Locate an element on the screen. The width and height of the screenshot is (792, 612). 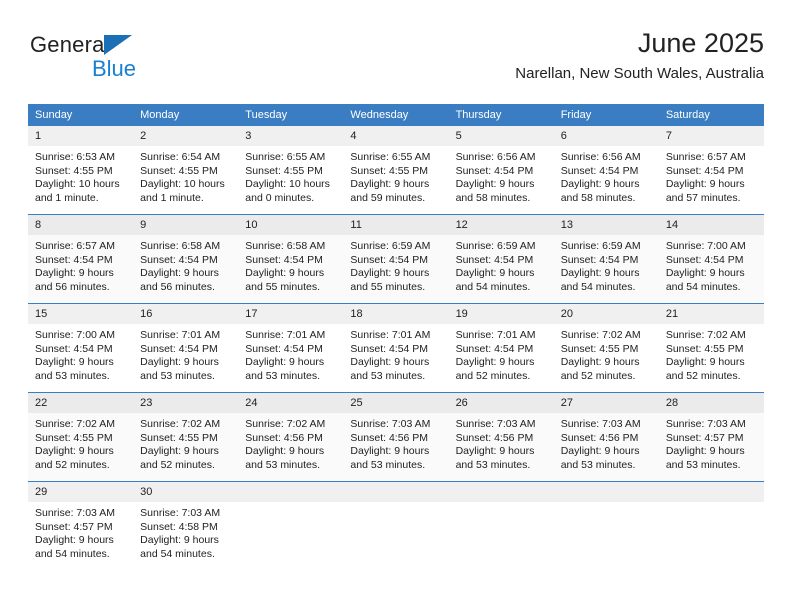
day-number: 16 is located at coordinates (186, 314).